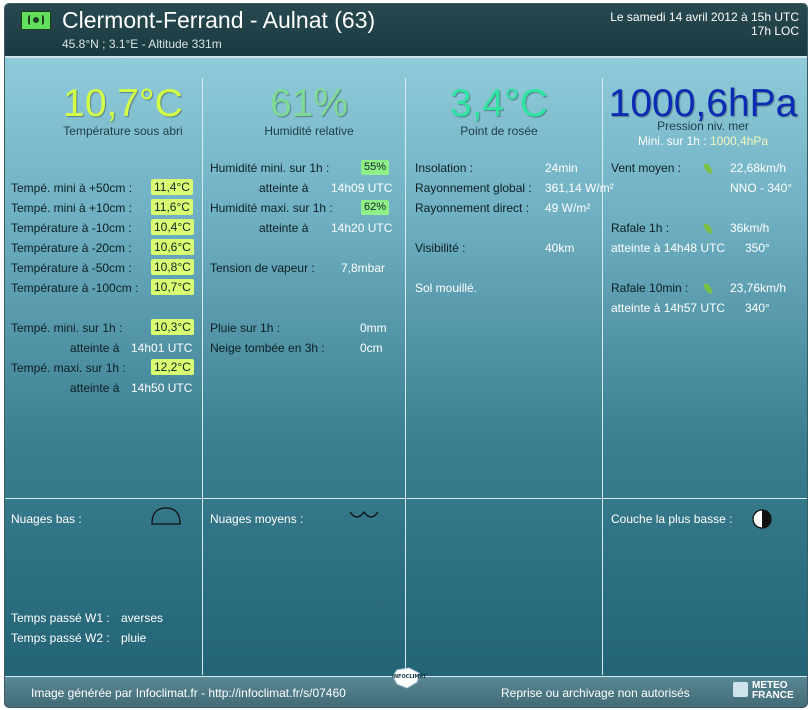 The image size is (810, 710). I want to click on direct-radiation-label: Rayonnement direct :, so click(472, 208).